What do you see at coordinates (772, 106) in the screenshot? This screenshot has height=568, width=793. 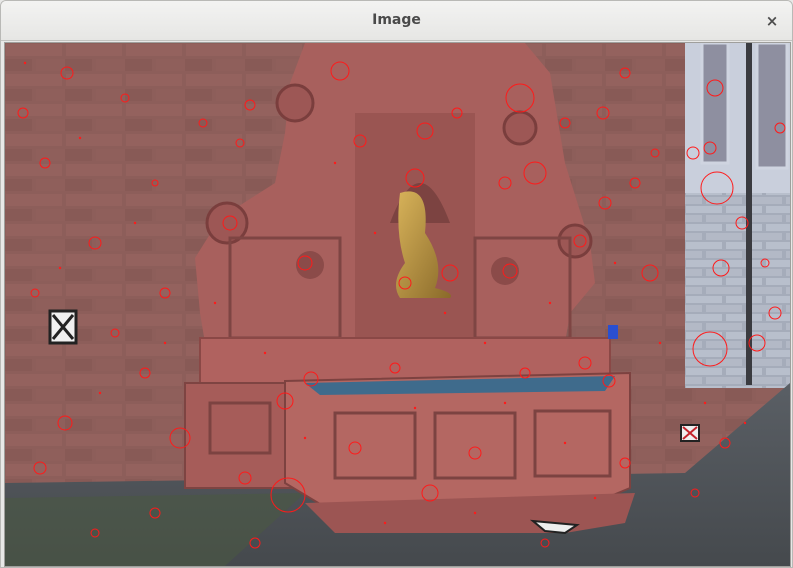 I see `building-window` at bounding box center [772, 106].